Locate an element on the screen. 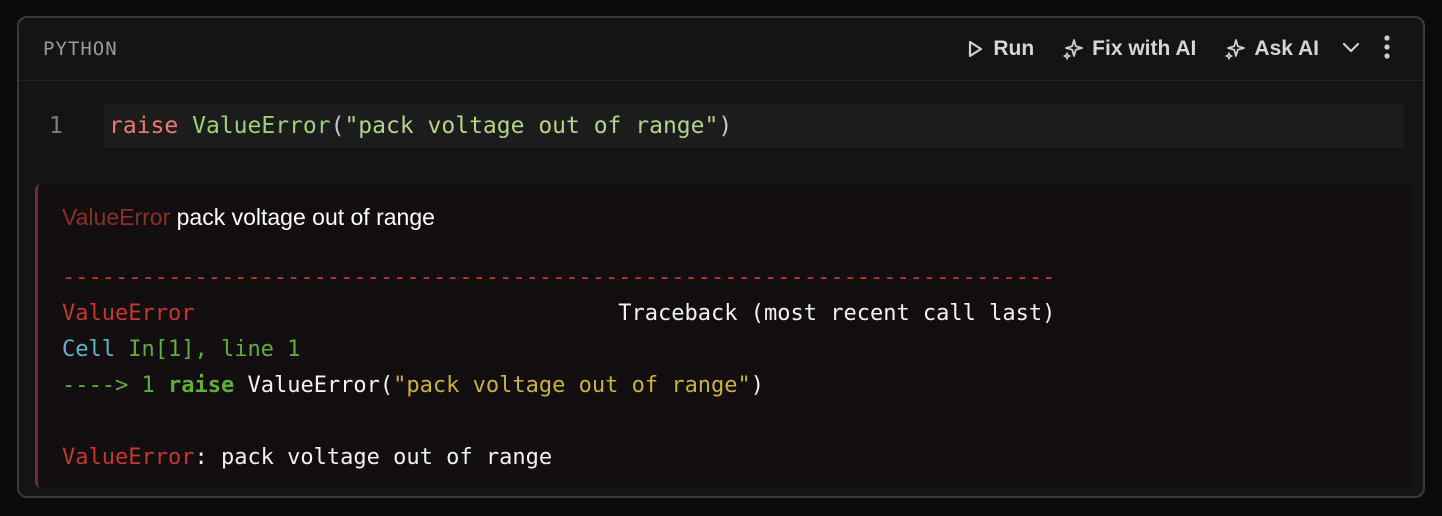  ask-ai-button: Ask AI is located at coordinates (1271, 49).